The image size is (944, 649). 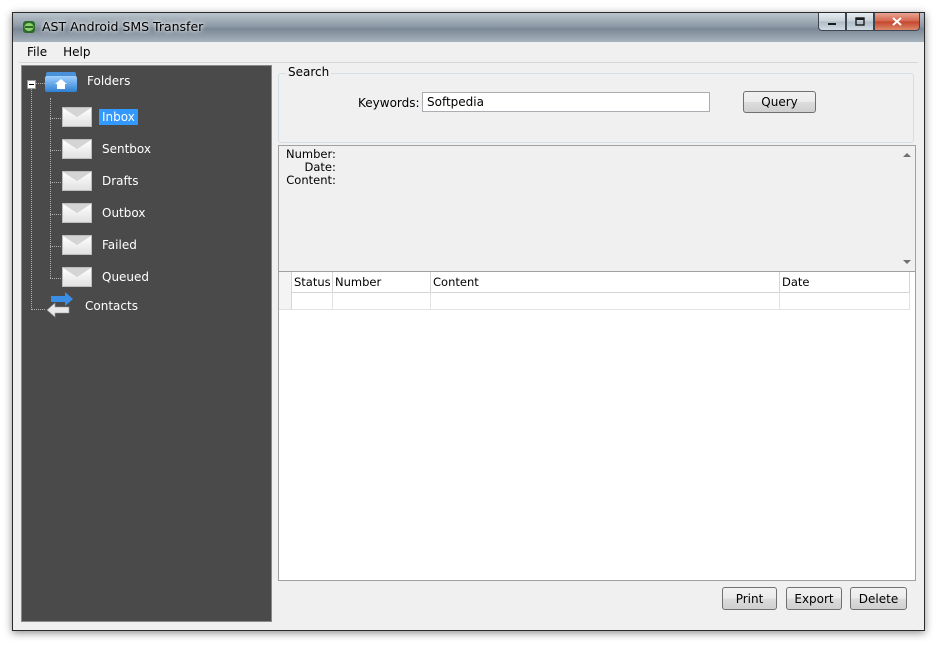 I want to click on column-header-date: Date, so click(x=845, y=282).